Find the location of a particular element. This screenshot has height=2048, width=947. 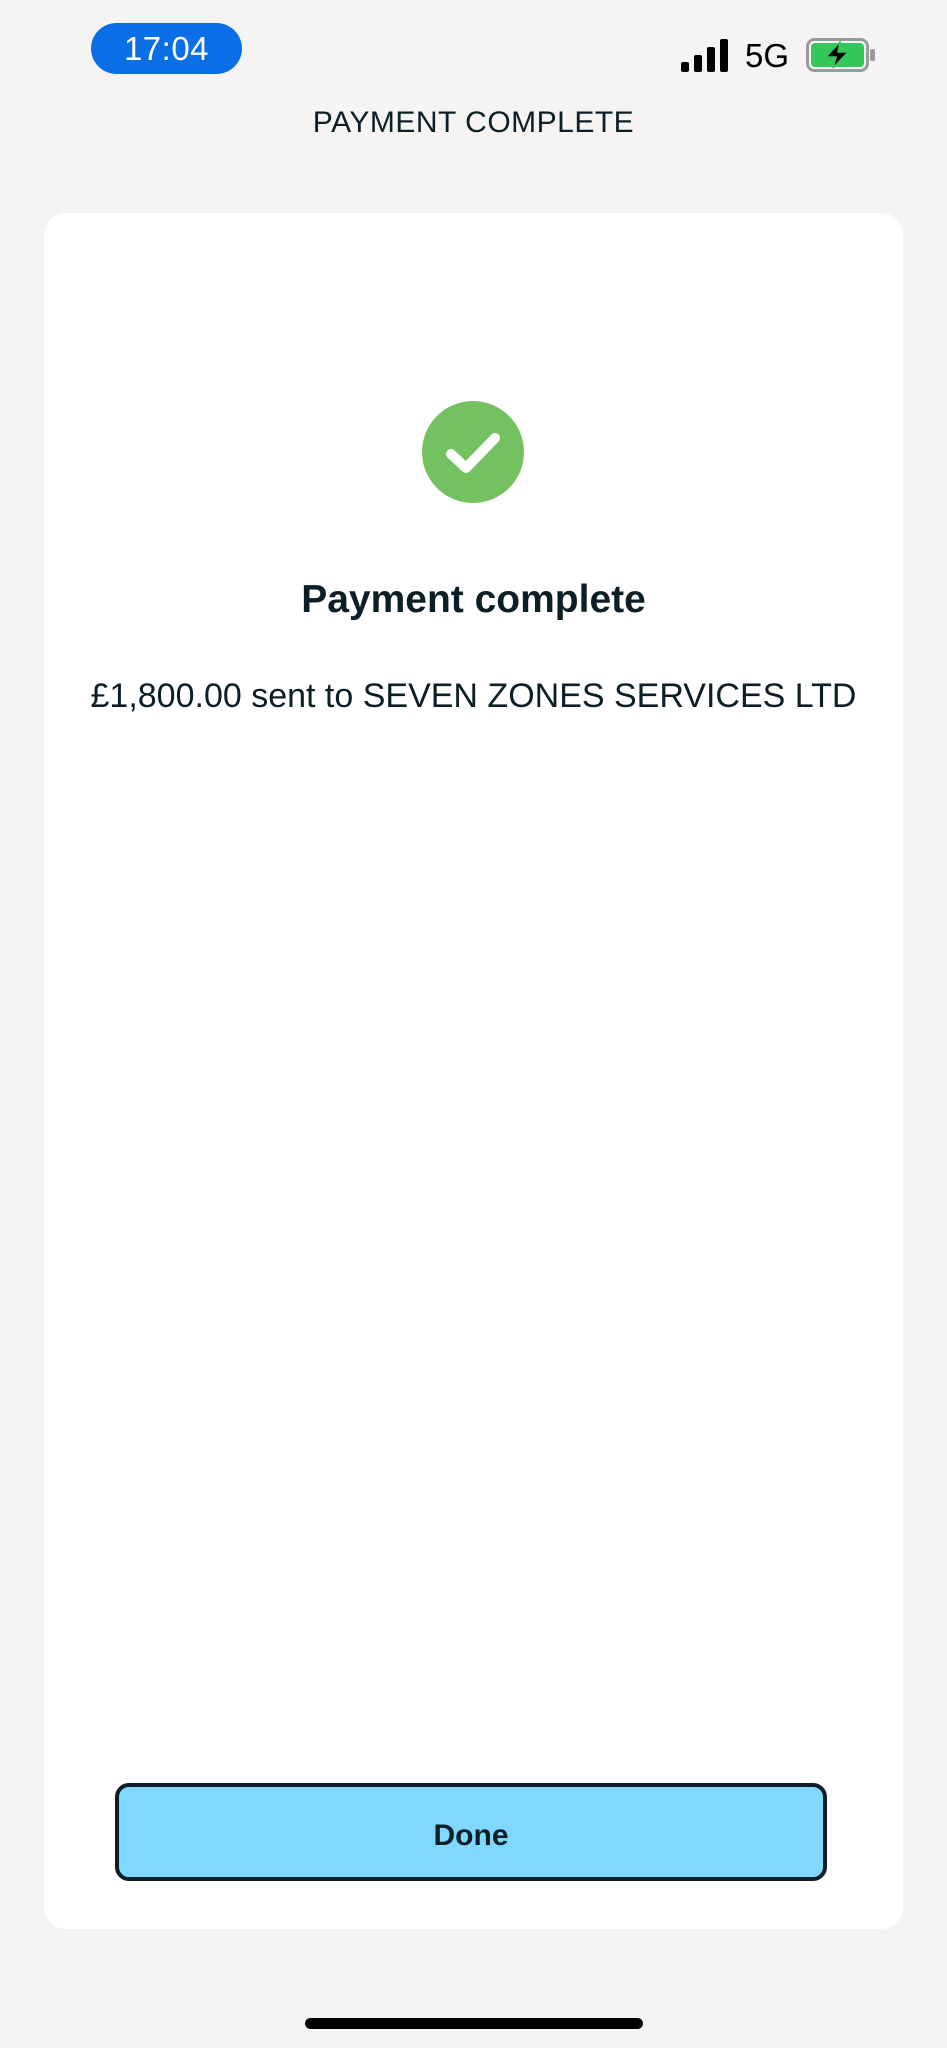

status-bar: 17:04 5G is located at coordinates (473, 55).